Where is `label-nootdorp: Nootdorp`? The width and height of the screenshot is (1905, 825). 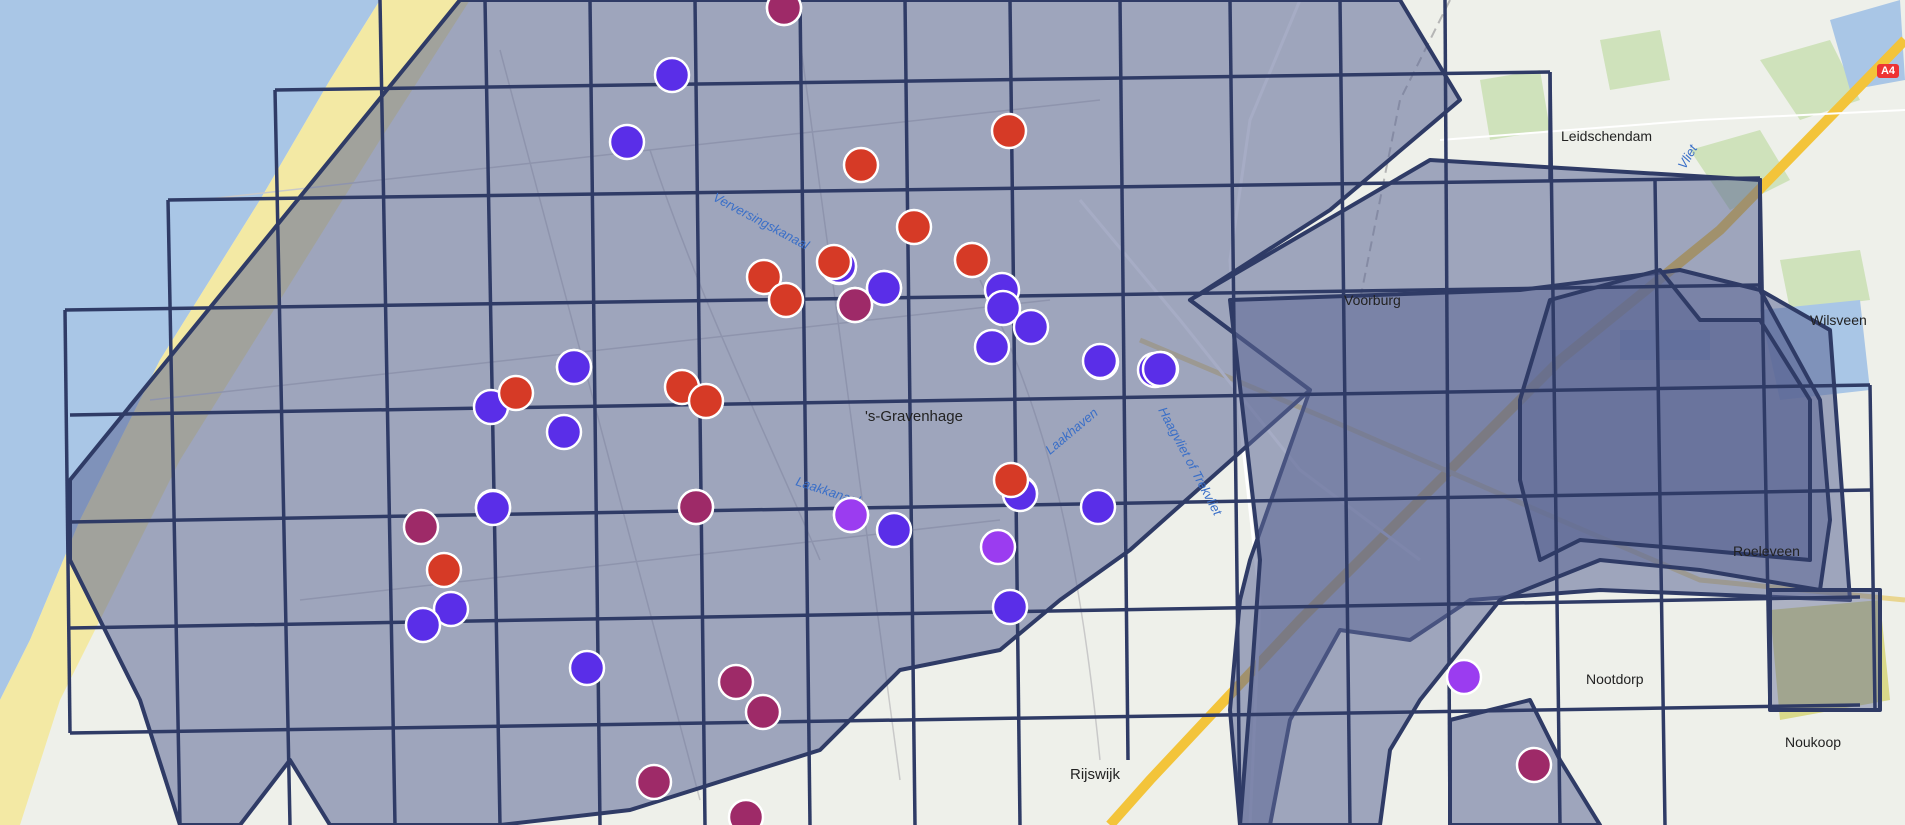
label-nootdorp: Nootdorp is located at coordinates (1615, 679).